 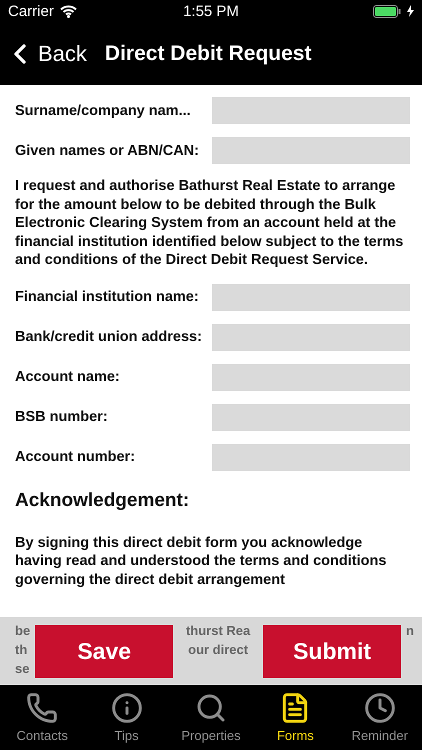 What do you see at coordinates (218, 631) in the screenshot?
I see `covered-text: thurst Rea` at bounding box center [218, 631].